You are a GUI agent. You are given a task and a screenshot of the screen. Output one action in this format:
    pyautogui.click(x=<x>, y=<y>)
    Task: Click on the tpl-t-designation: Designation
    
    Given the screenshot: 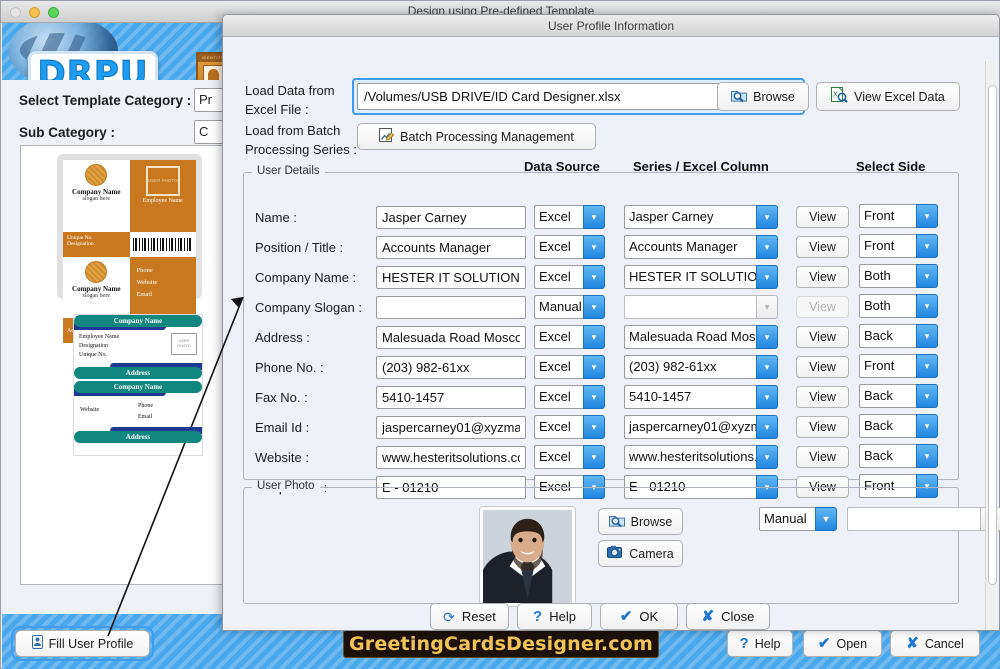 What is the action you would take?
    pyautogui.click(x=93, y=346)
    